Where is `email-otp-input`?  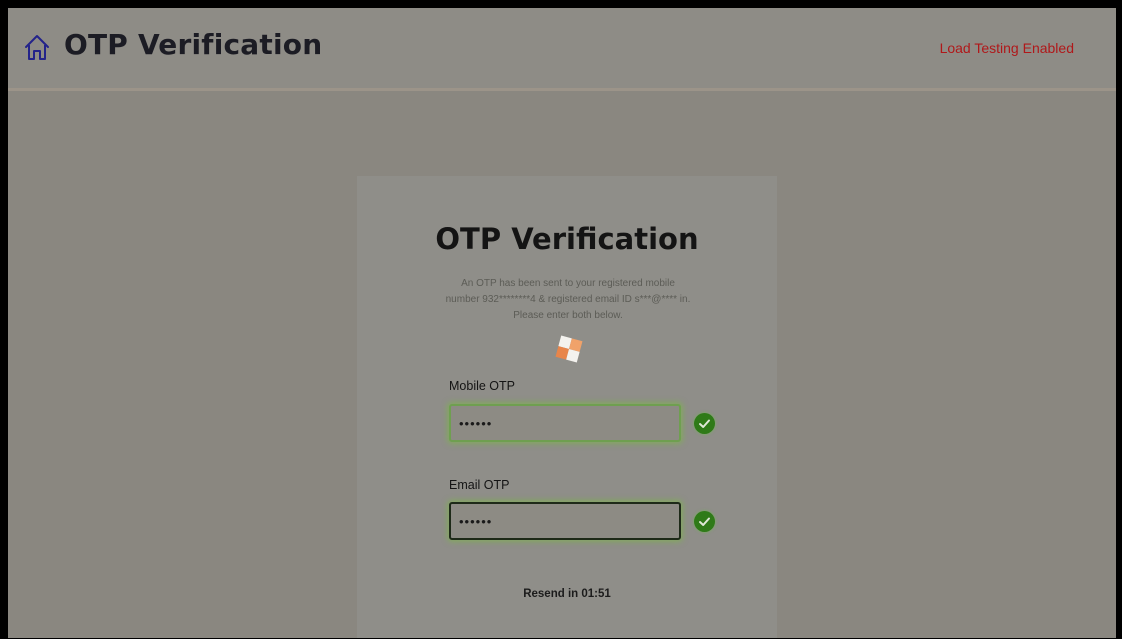
email-otp-input is located at coordinates (565, 521).